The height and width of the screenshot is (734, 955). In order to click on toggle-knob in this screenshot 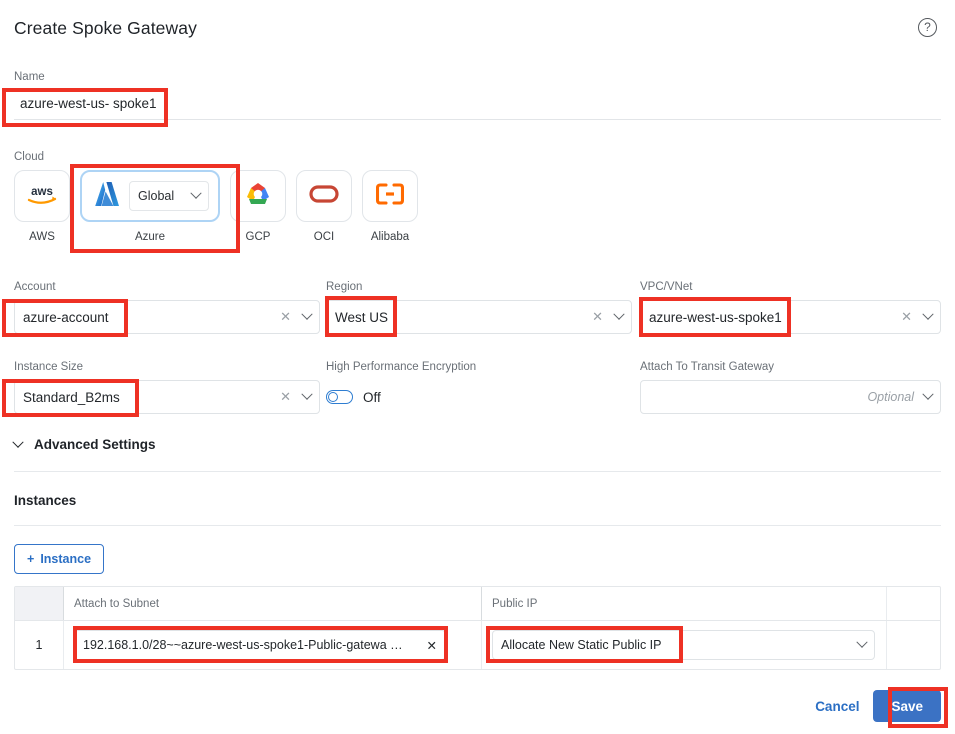, I will do `click(333, 397)`.